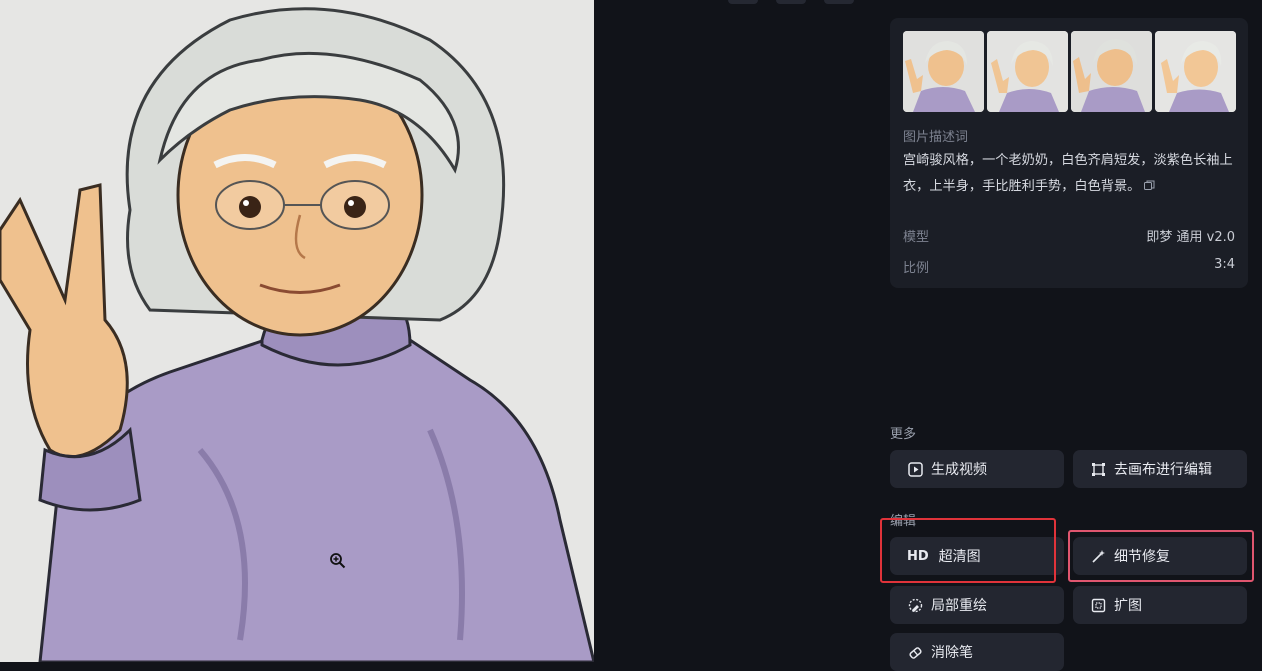  I want to click on eraser-button: 消除笔, so click(977, 652).